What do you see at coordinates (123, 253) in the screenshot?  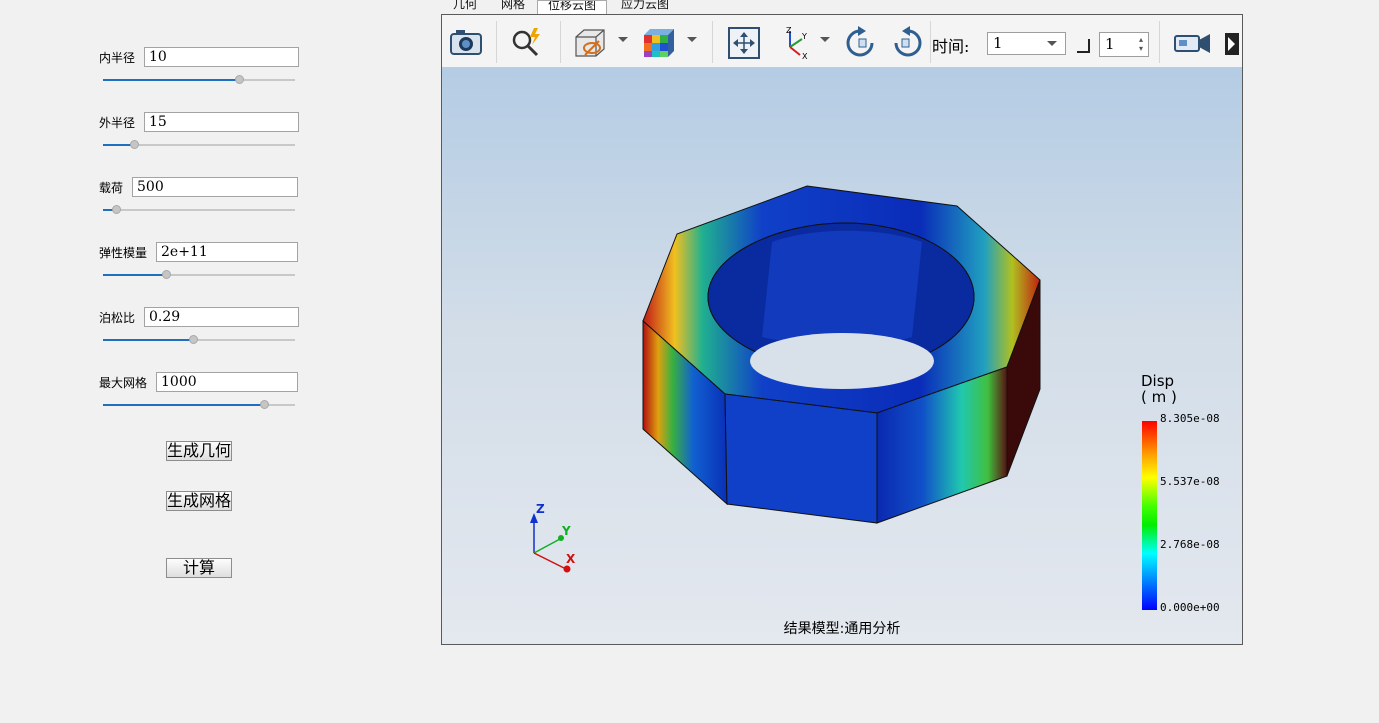 I see `param-label: 弹性模量` at bounding box center [123, 253].